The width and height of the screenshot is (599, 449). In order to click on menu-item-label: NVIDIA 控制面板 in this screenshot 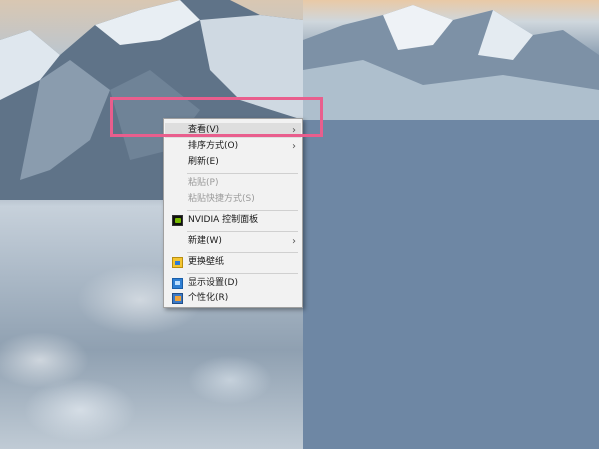, I will do `click(223, 220)`.